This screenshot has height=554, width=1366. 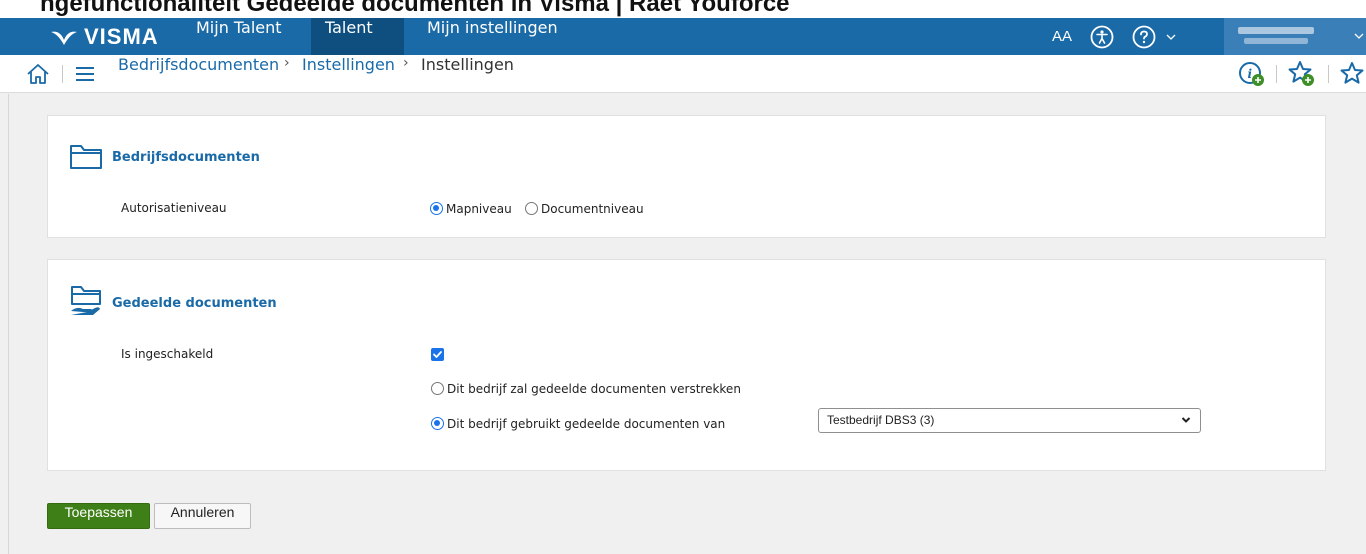 I want to click on help-menu-button, so click(x=1155, y=36).